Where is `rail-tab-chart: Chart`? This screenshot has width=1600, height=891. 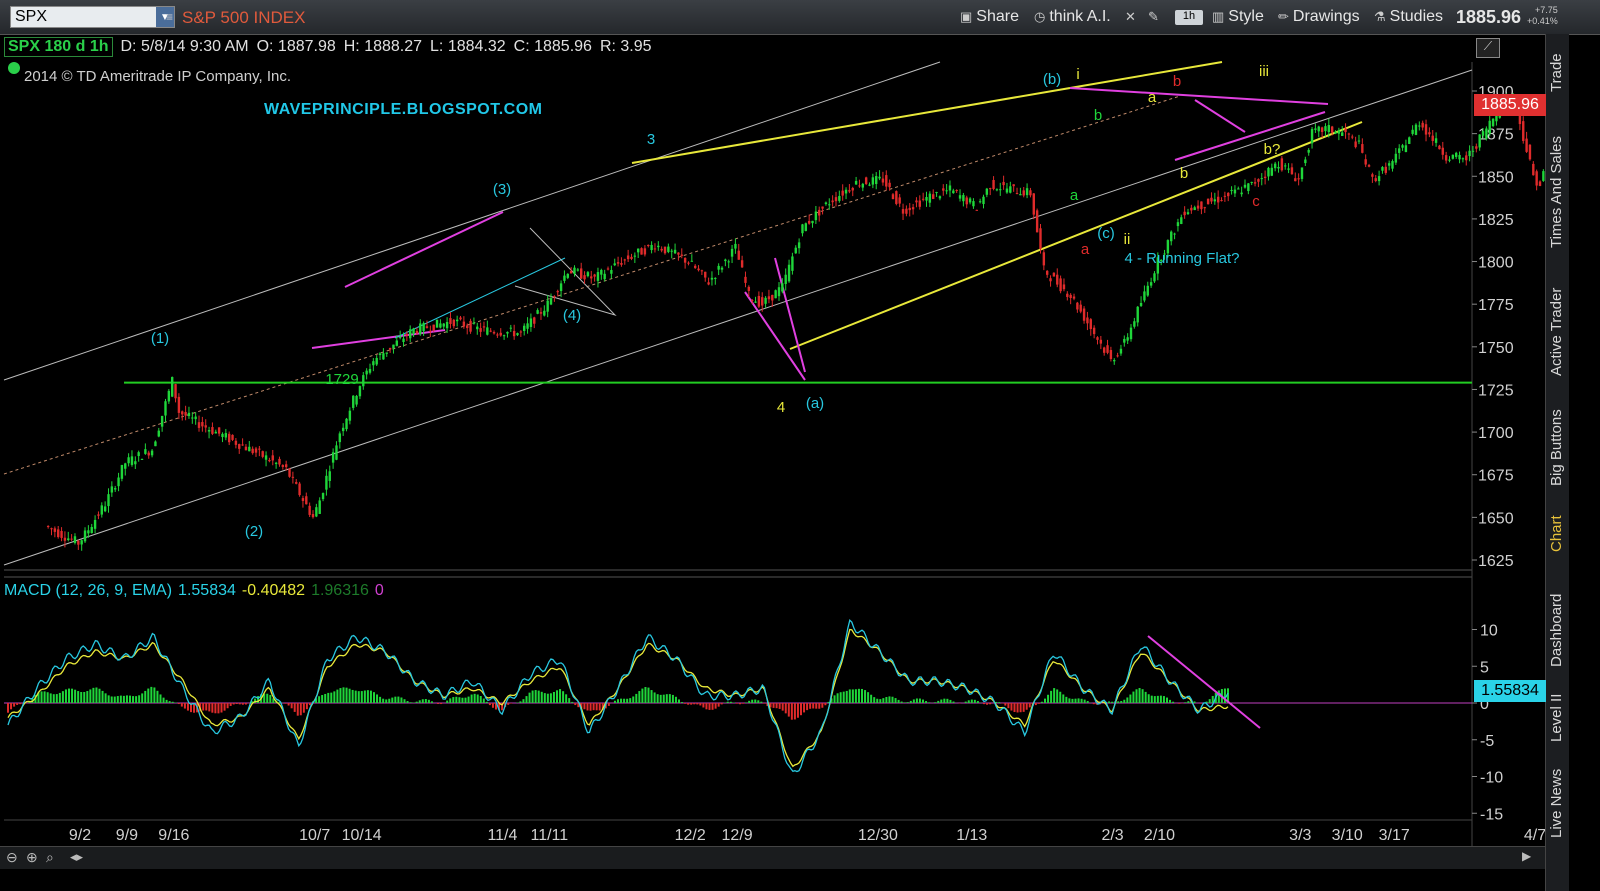 rail-tab-chart: Chart is located at coordinates (1556, 533).